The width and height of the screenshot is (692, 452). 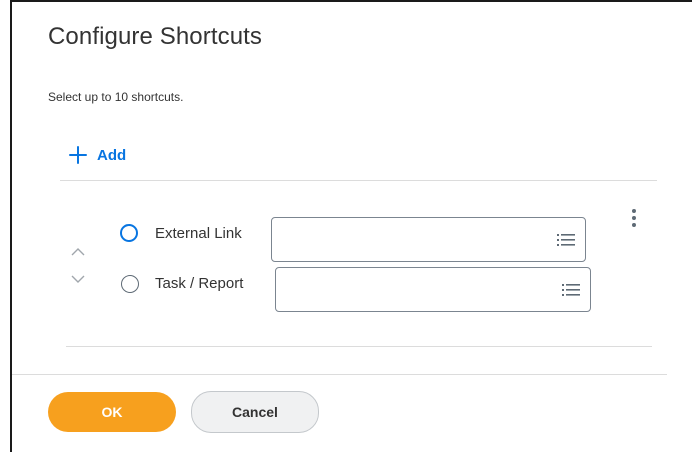 What do you see at coordinates (130, 284) in the screenshot?
I see `radio-task-report` at bounding box center [130, 284].